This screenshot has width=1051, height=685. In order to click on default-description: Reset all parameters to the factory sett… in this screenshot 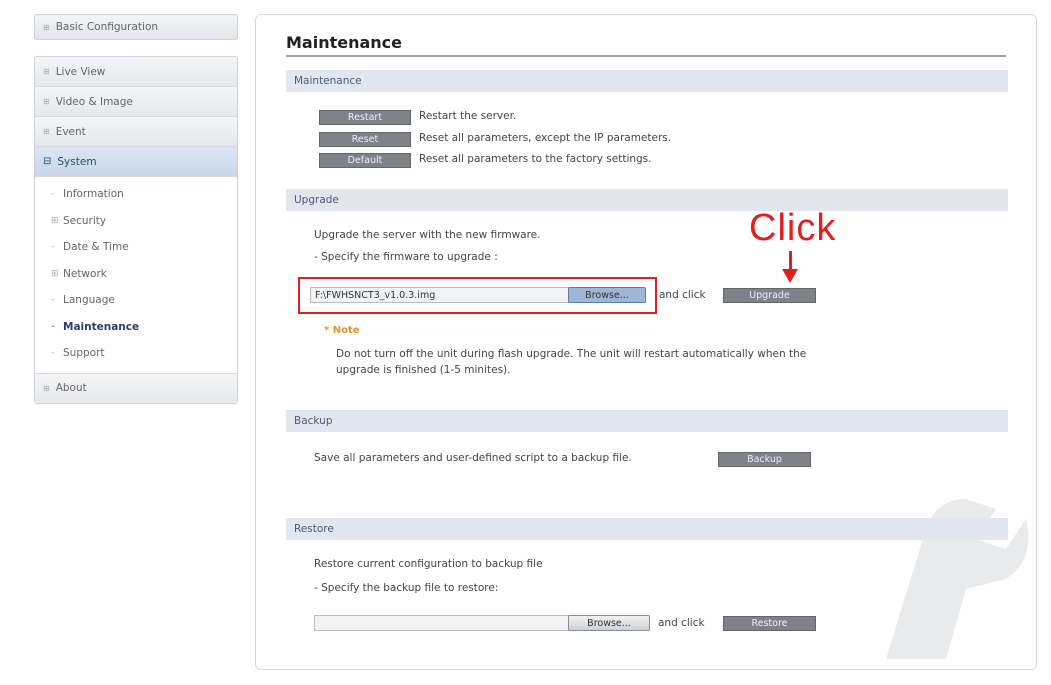, I will do `click(535, 159)`.